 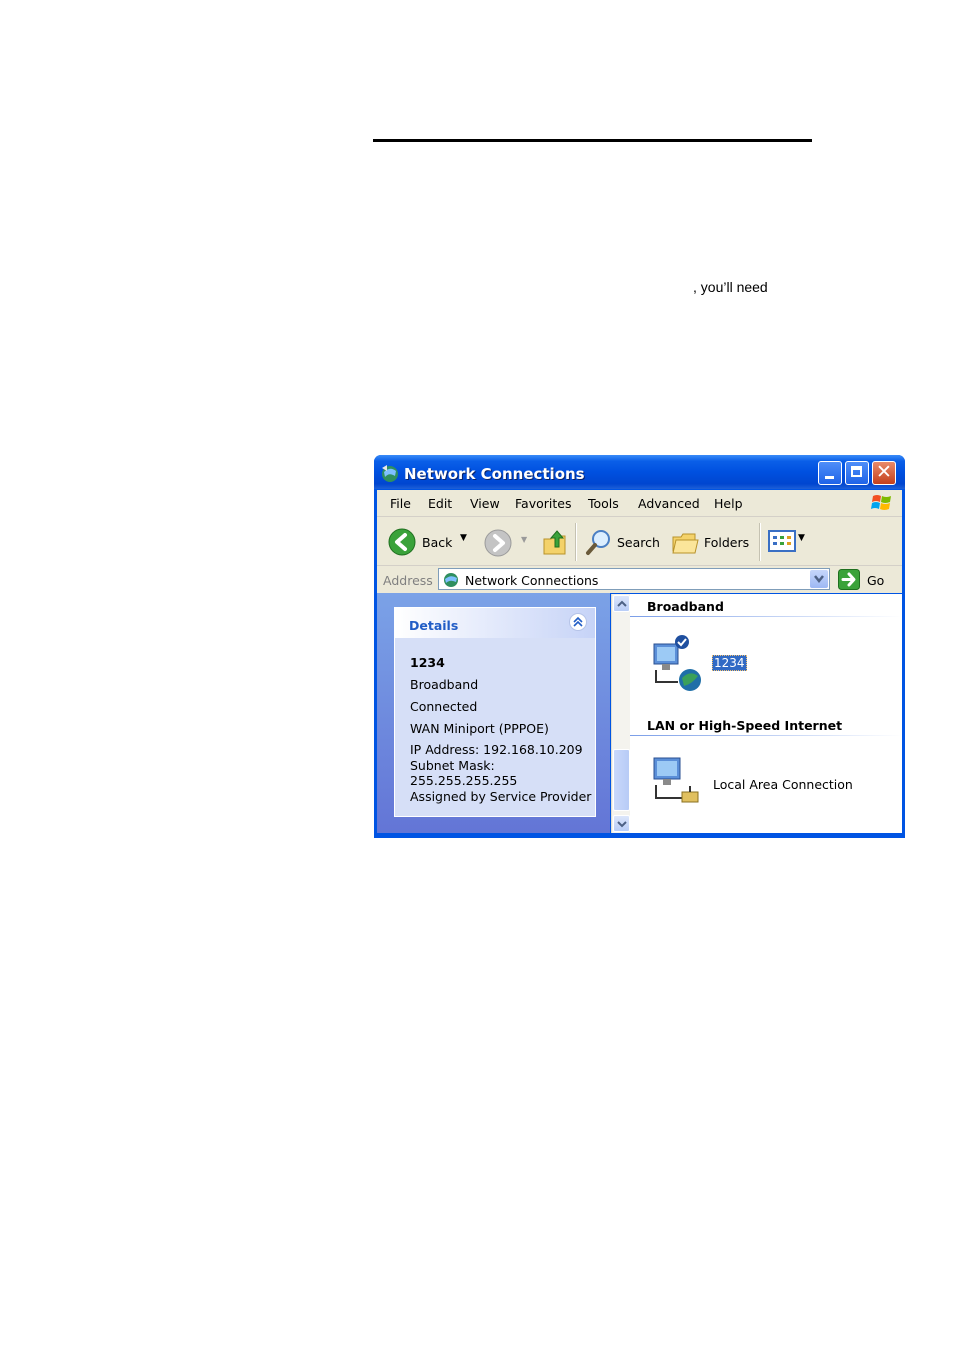 I want to click on close-icon: ✕, so click(x=884, y=472).